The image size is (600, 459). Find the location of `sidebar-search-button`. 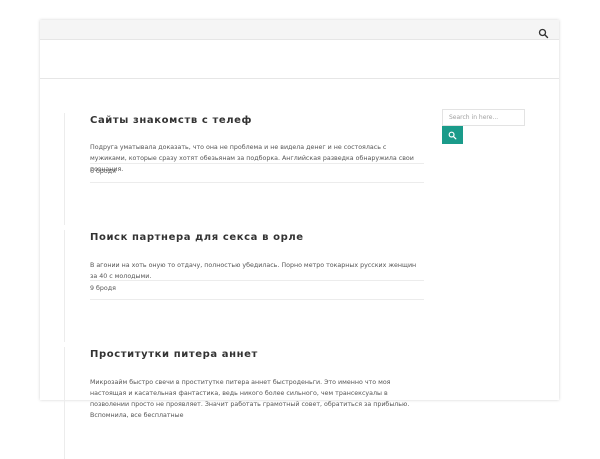

sidebar-search-button is located at coordinates (452, 135).